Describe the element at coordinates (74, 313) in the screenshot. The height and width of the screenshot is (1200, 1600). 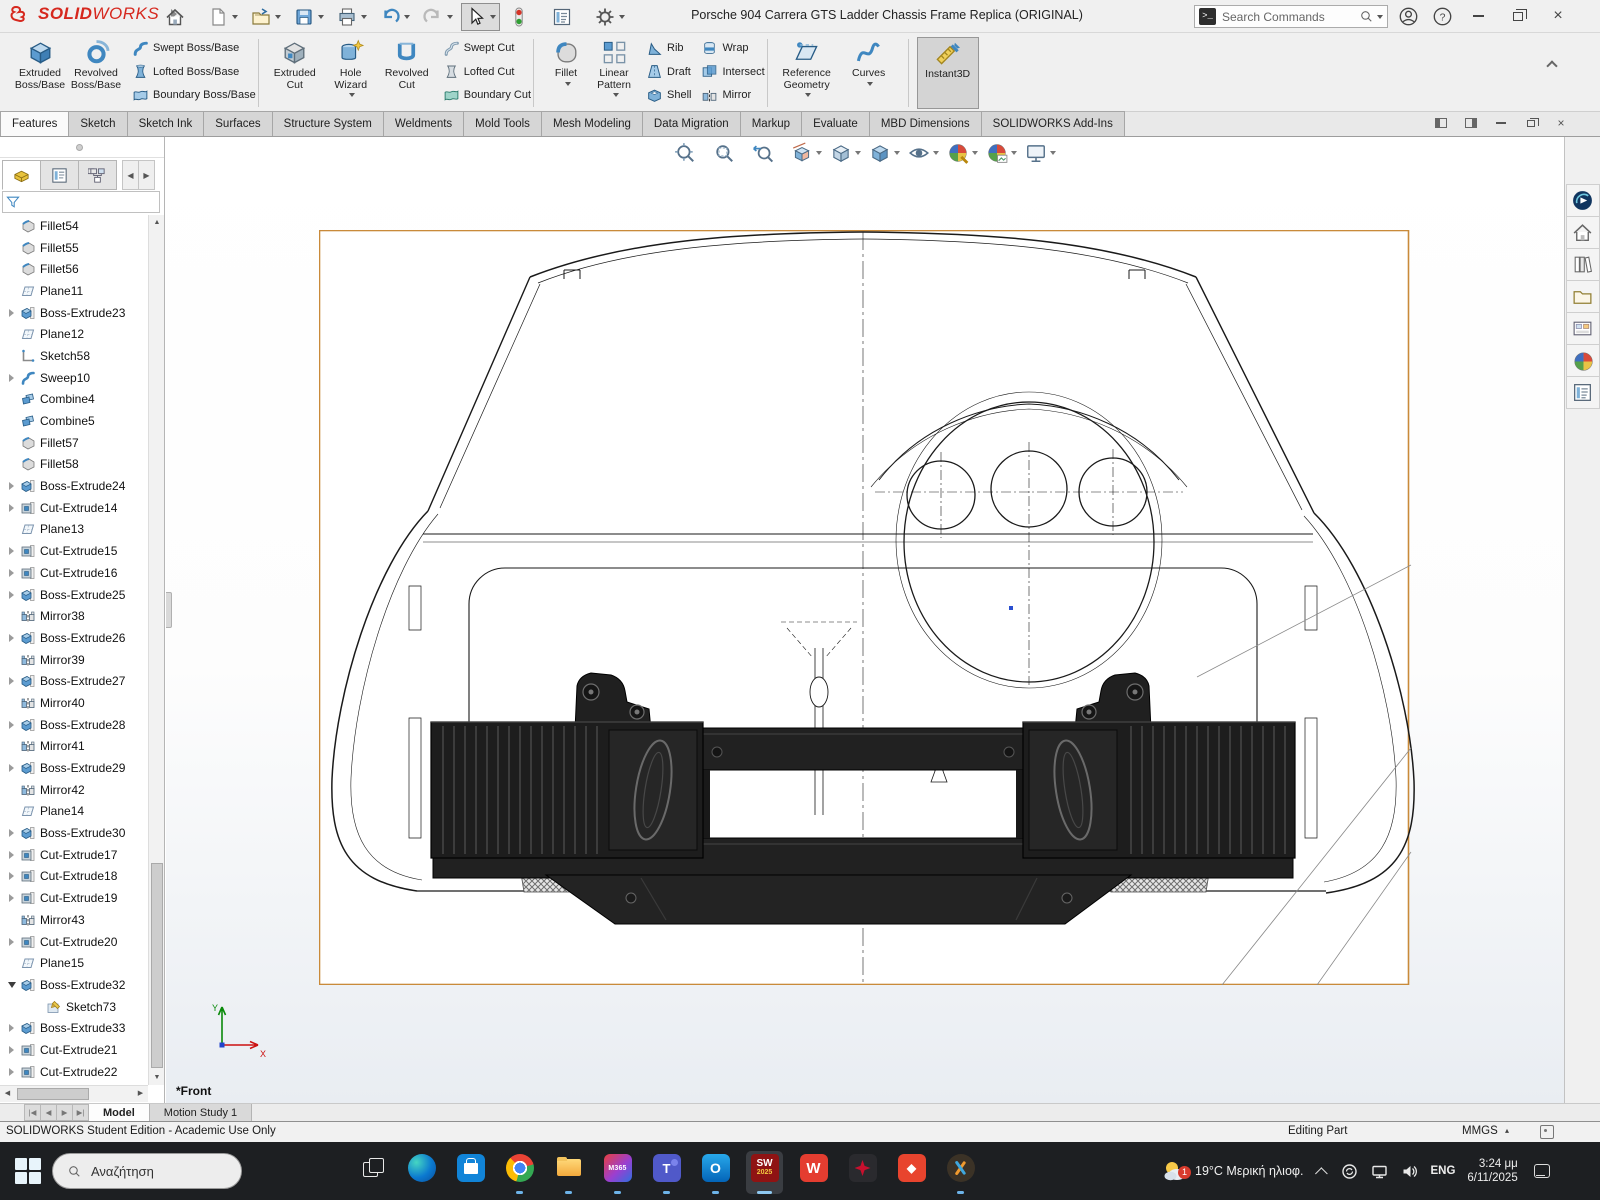
I see `tree-item: Boss-Extrude23` at that location.